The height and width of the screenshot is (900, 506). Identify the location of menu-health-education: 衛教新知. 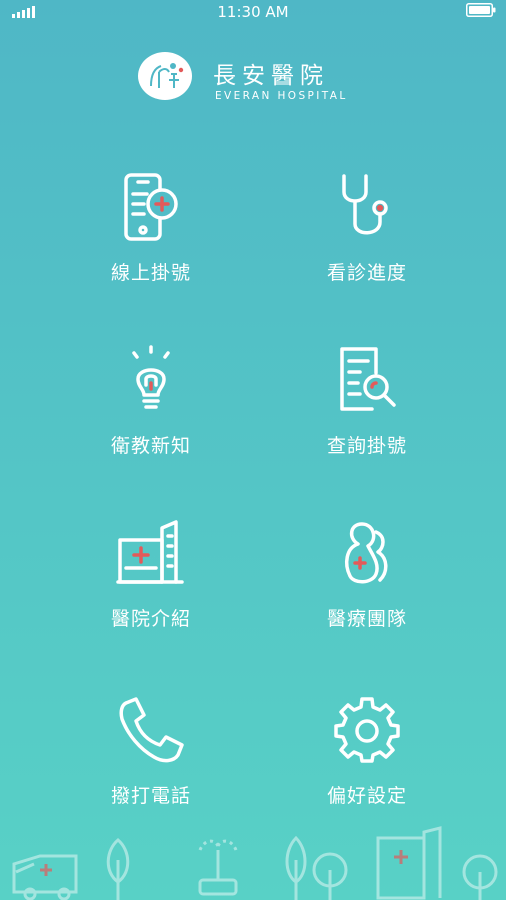
(151, 415).